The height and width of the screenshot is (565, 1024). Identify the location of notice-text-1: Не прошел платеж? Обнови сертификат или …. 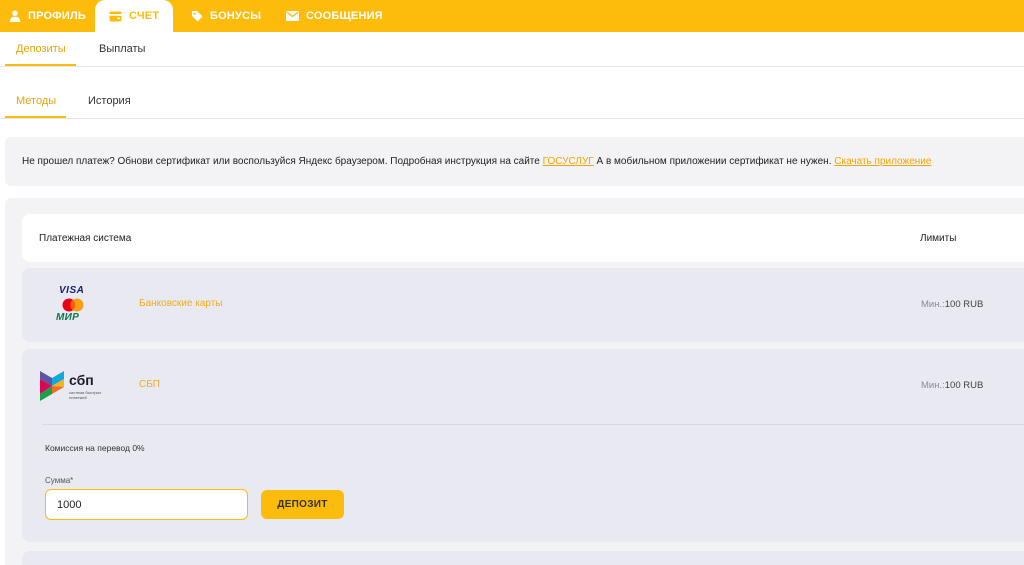
(282, 161).